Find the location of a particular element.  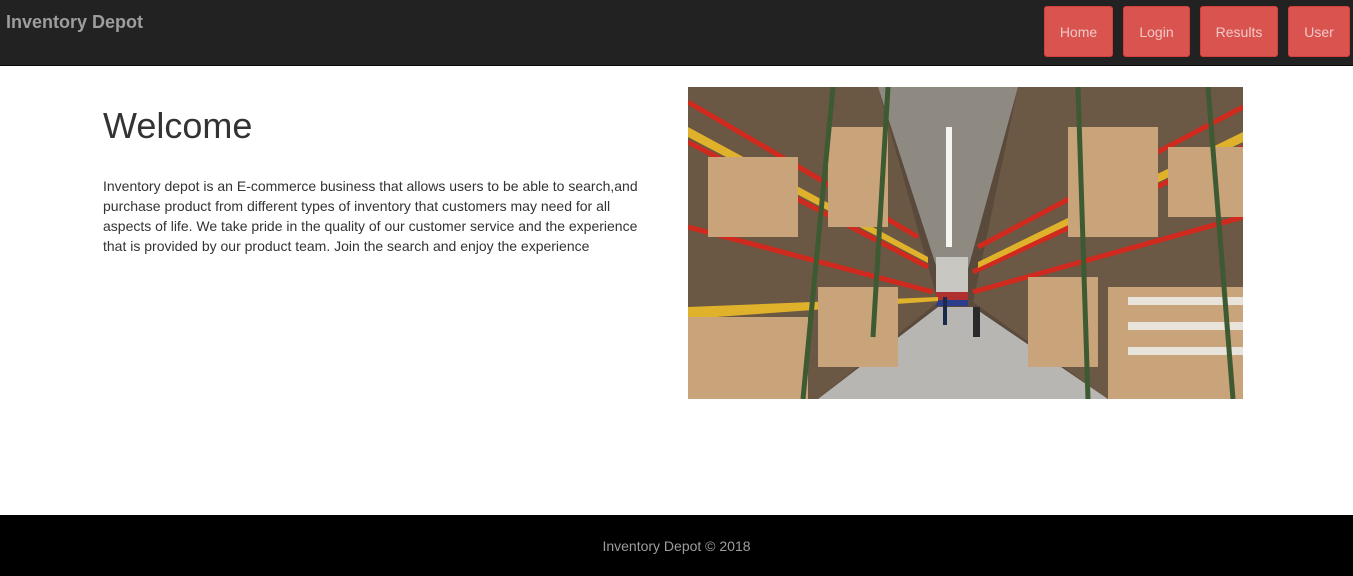

results-button: Results is located at coordinates (1239, 31).